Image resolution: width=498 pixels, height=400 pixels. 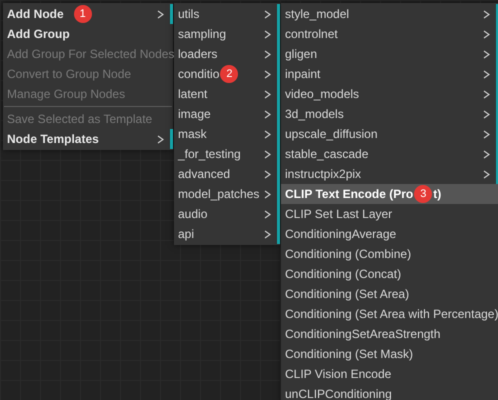 I want to click on menu-item: Conditioning (Set Area), so click(x=389, y=294).